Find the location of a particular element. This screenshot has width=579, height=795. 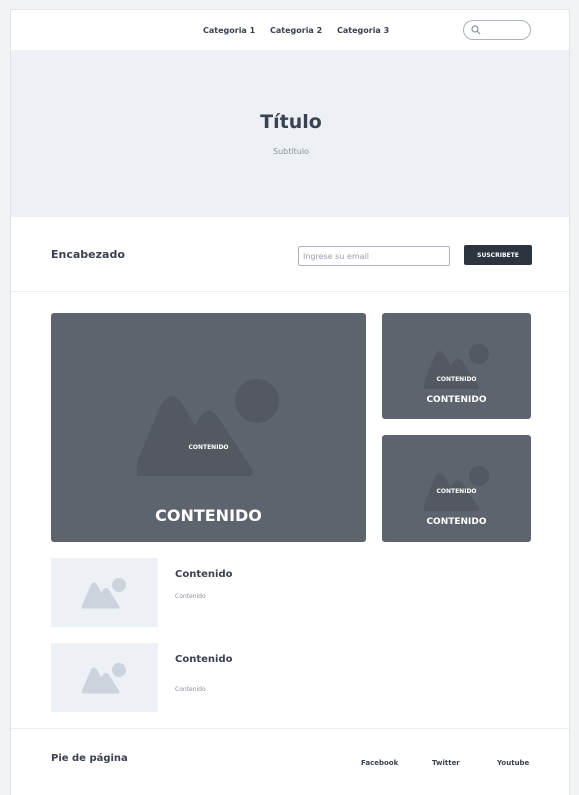

hero-title: Título is located at coordinates (291, 122).